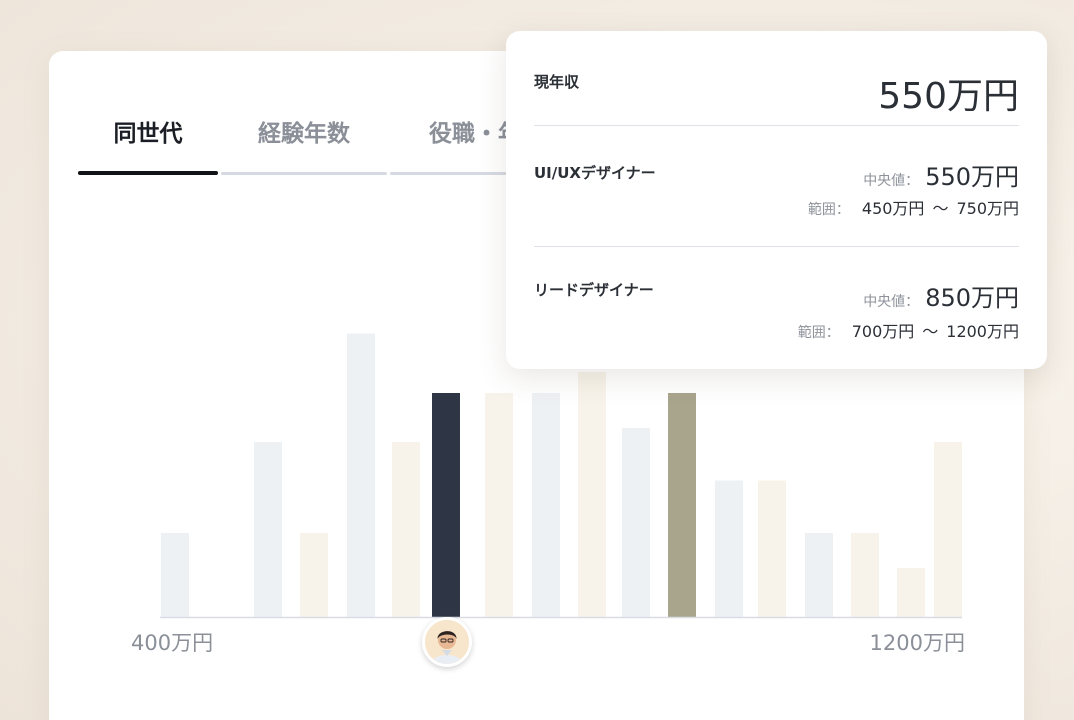  Describe the element at coordinates (917, 643) in the screenshot. I see `x-axis-max-label: 1200万円` at that location.